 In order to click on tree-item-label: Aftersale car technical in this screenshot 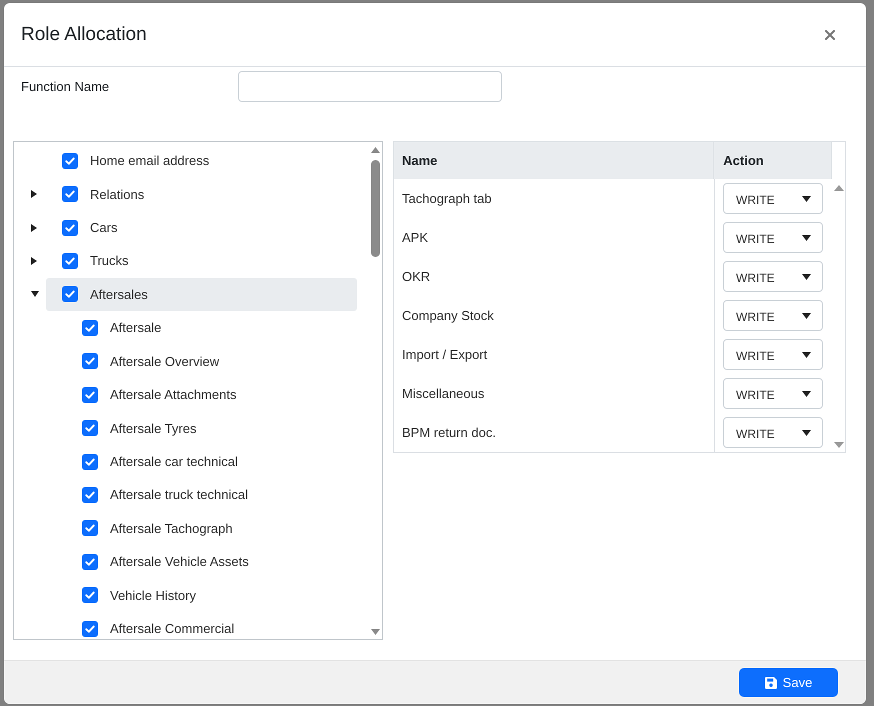, I will do `click(174, 461)`.